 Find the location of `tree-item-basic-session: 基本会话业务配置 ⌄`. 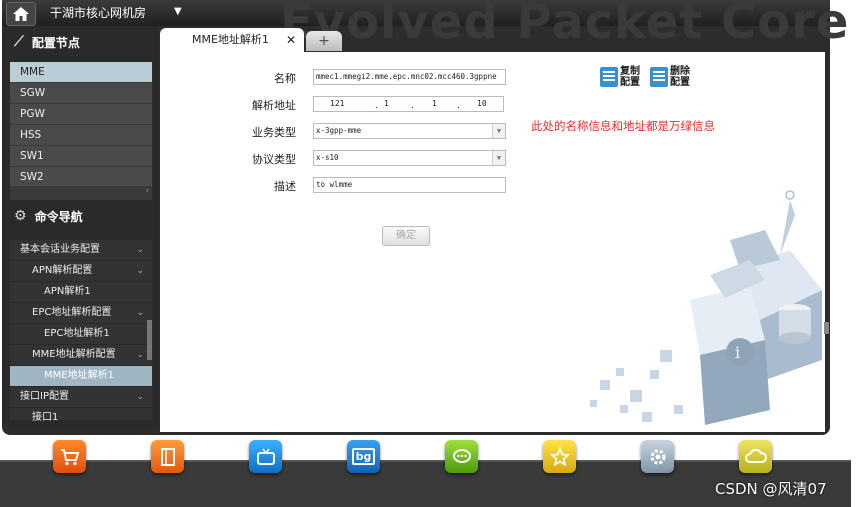

tree-item-basic-session: 基本会话业务配置 ⌄ is located at coordinates (81, 250).